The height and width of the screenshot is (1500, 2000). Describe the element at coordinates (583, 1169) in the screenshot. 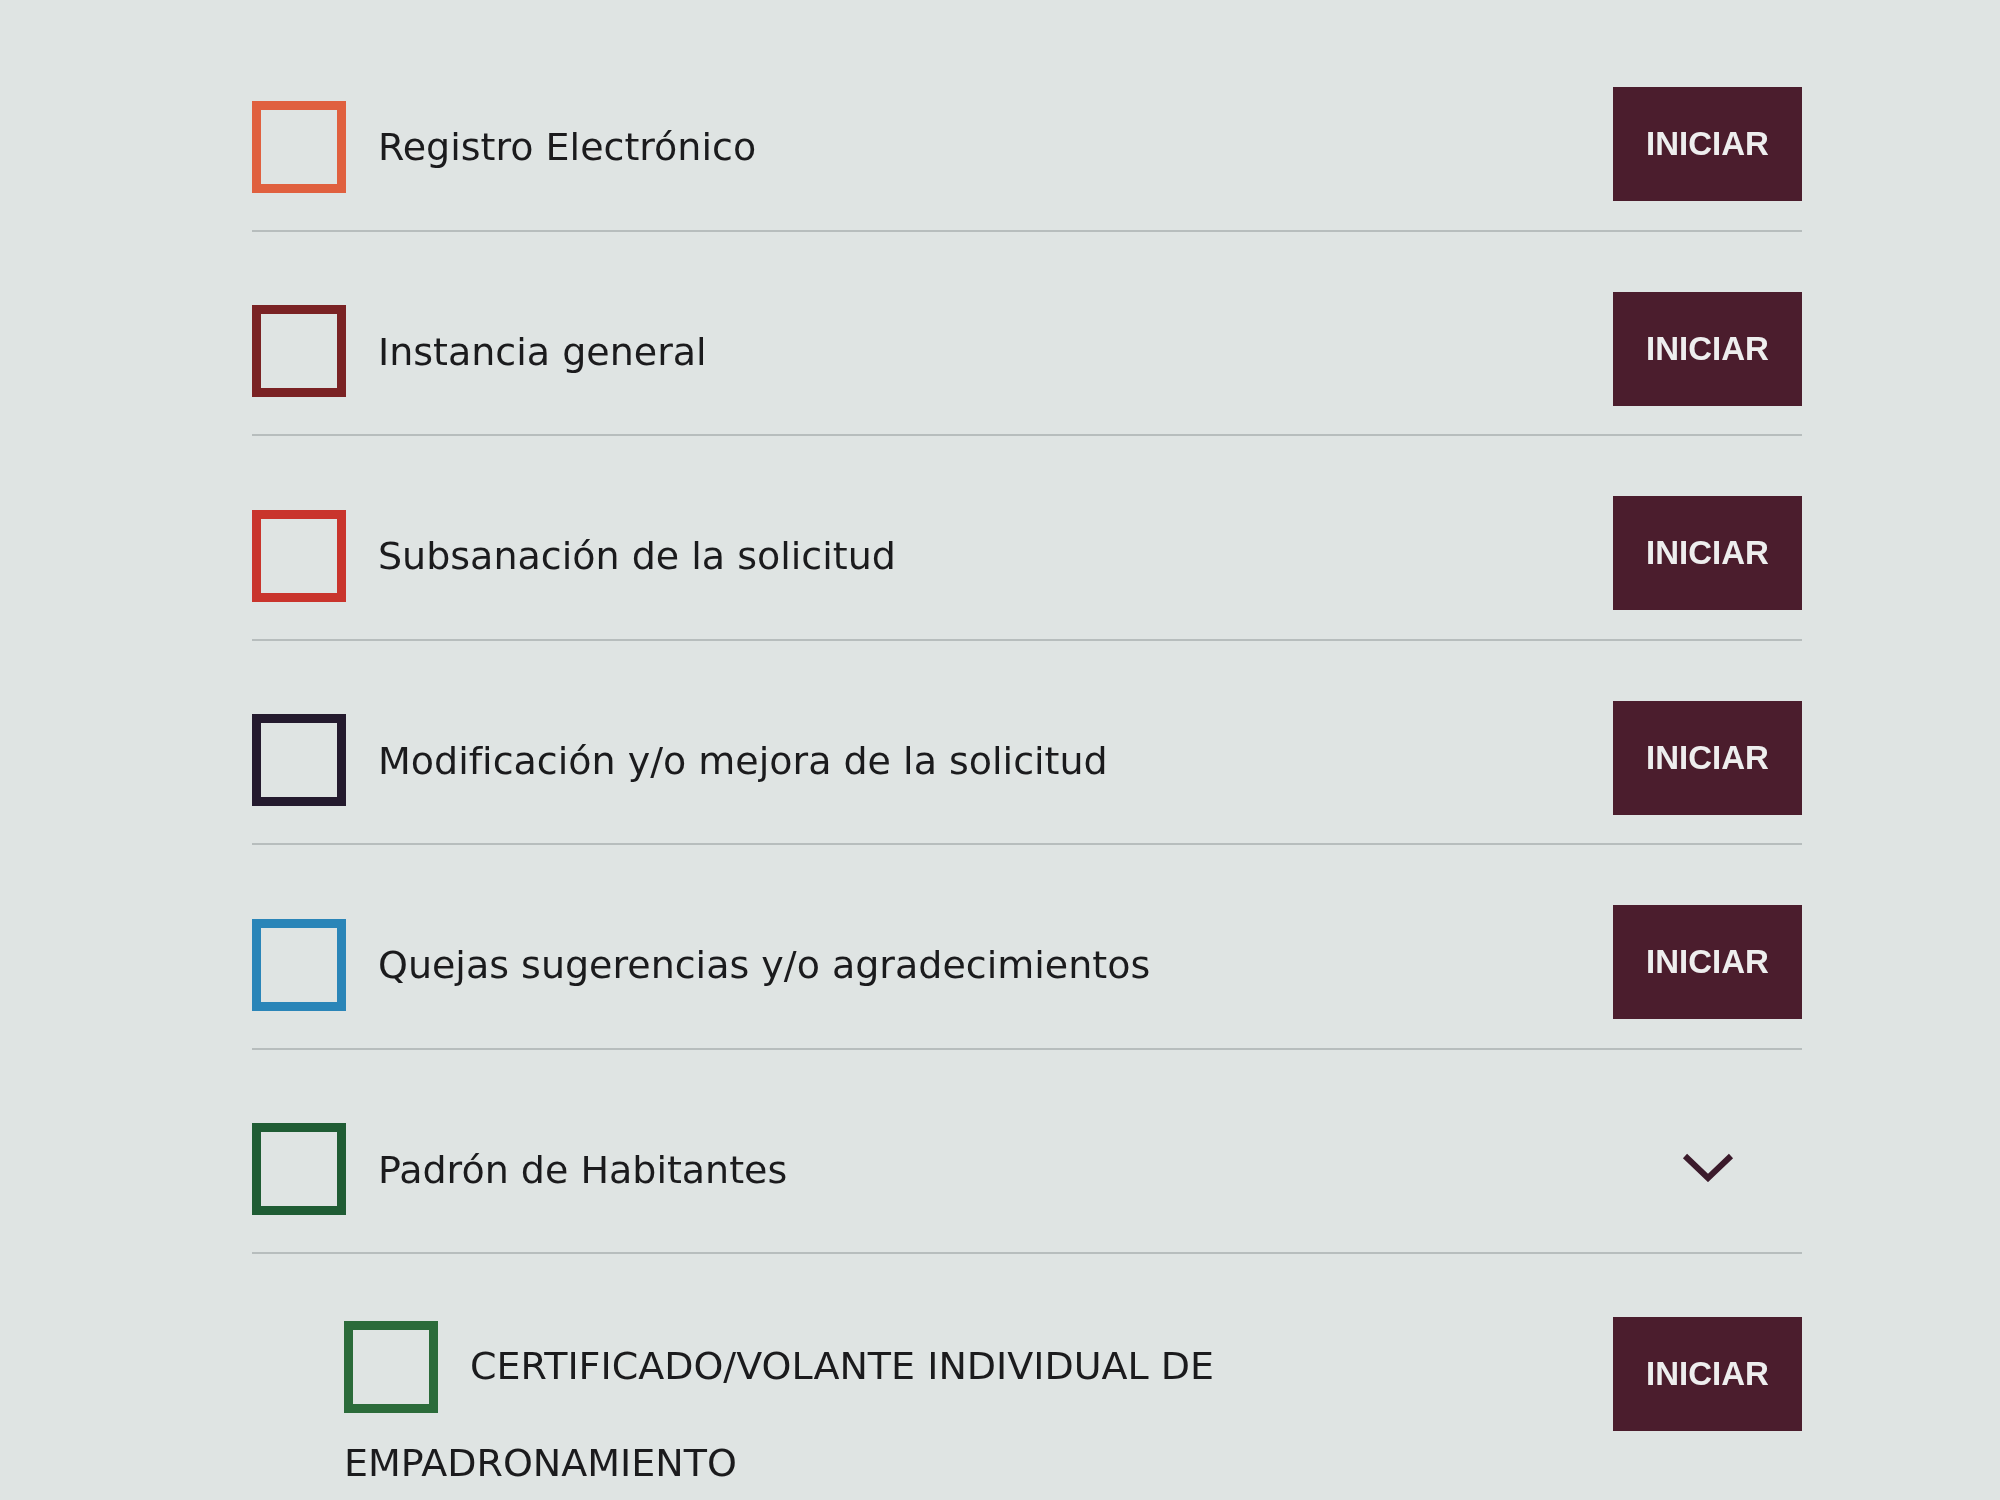

I see `procedure-title: Padrón de Habitantes` at that location.